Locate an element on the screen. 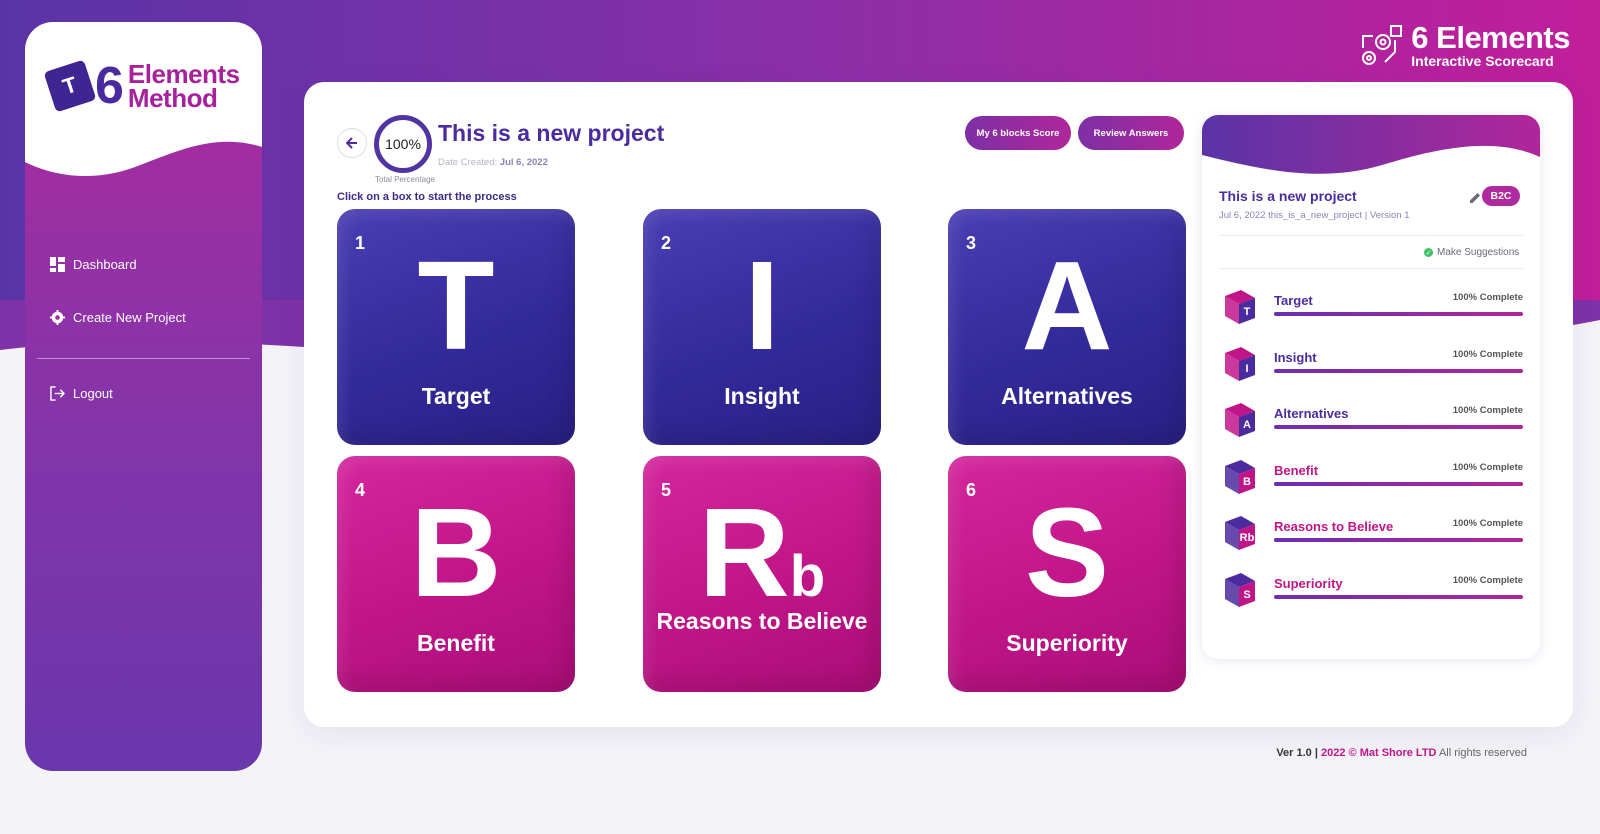 The height and width of the screenshot is (834, 1600). tile-name: Superiority is located at coordinates (1067, 643).